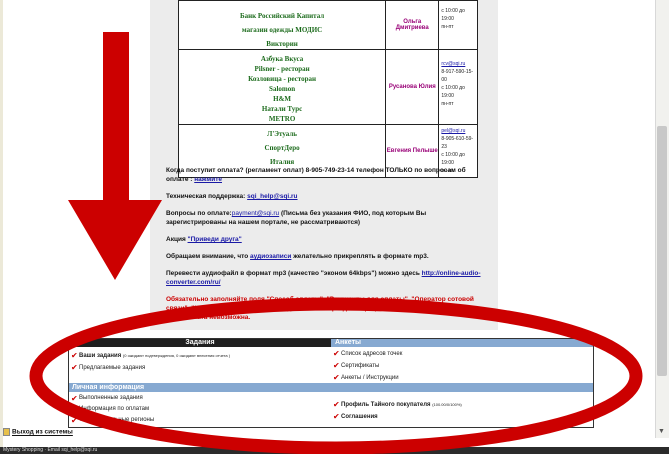  What do you see at coordinates (176, 239) in the screenshot?
I see `promo-label: Акция` at bounding box center [176, 239].